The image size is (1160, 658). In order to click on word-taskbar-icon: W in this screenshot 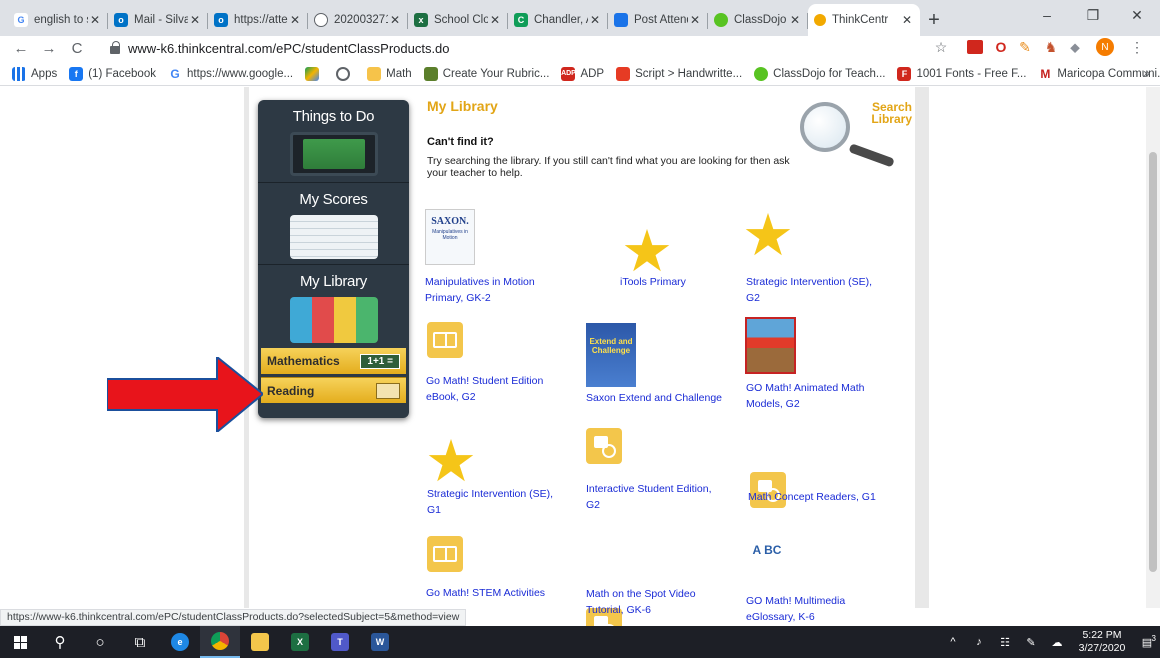, I will do `click(380, 642)`.